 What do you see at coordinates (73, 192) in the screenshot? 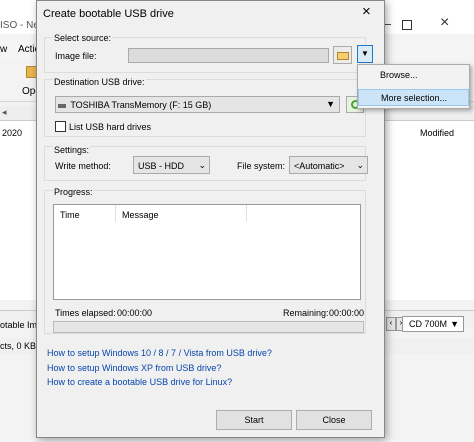
I see `progress-label: Progress:` at bounding box center [73, 192].